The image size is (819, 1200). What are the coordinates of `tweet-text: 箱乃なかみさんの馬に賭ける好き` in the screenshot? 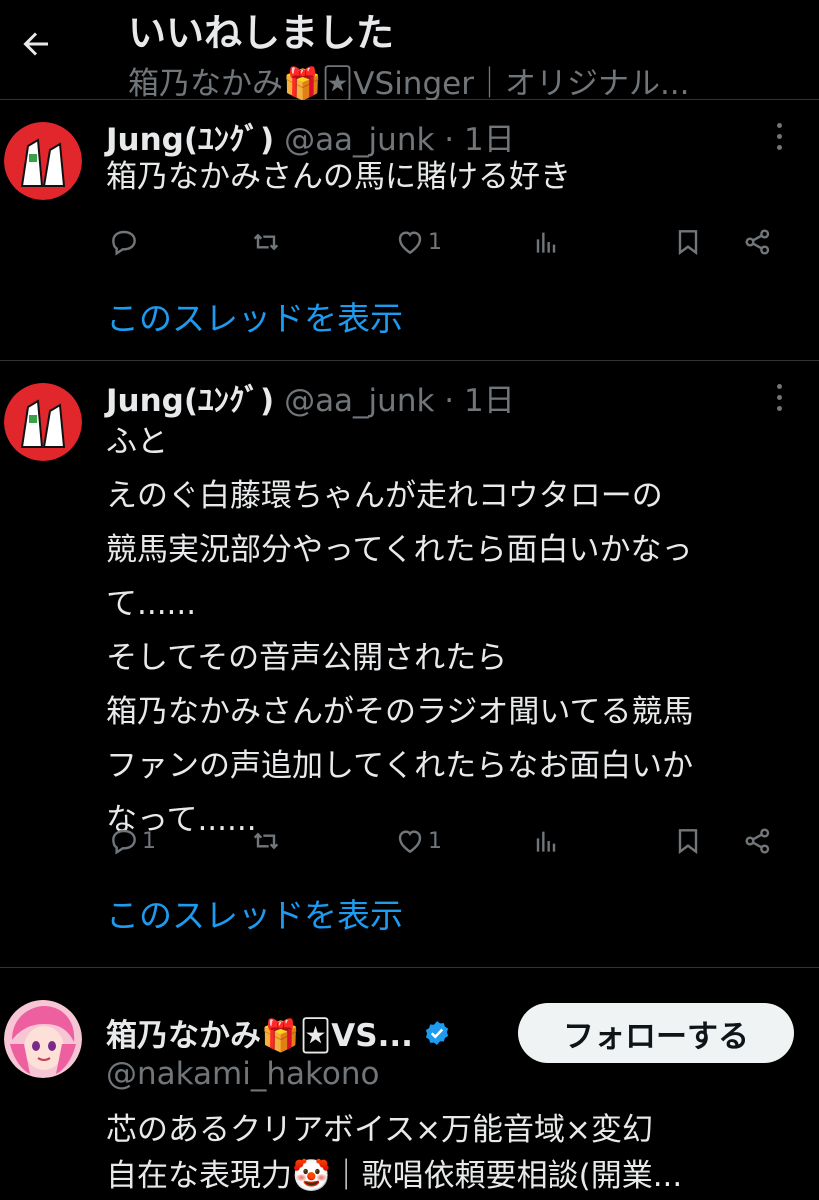 It's located at (338, 177).